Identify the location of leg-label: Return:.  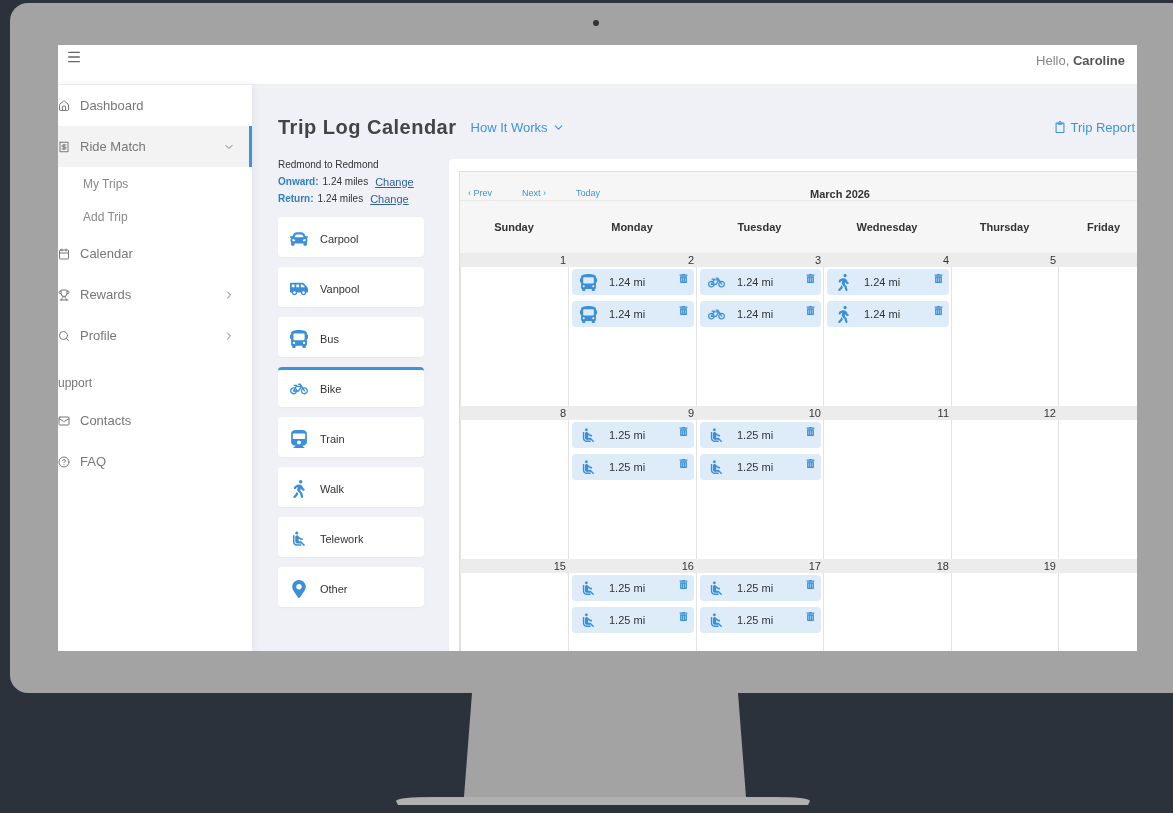
(296, 199).